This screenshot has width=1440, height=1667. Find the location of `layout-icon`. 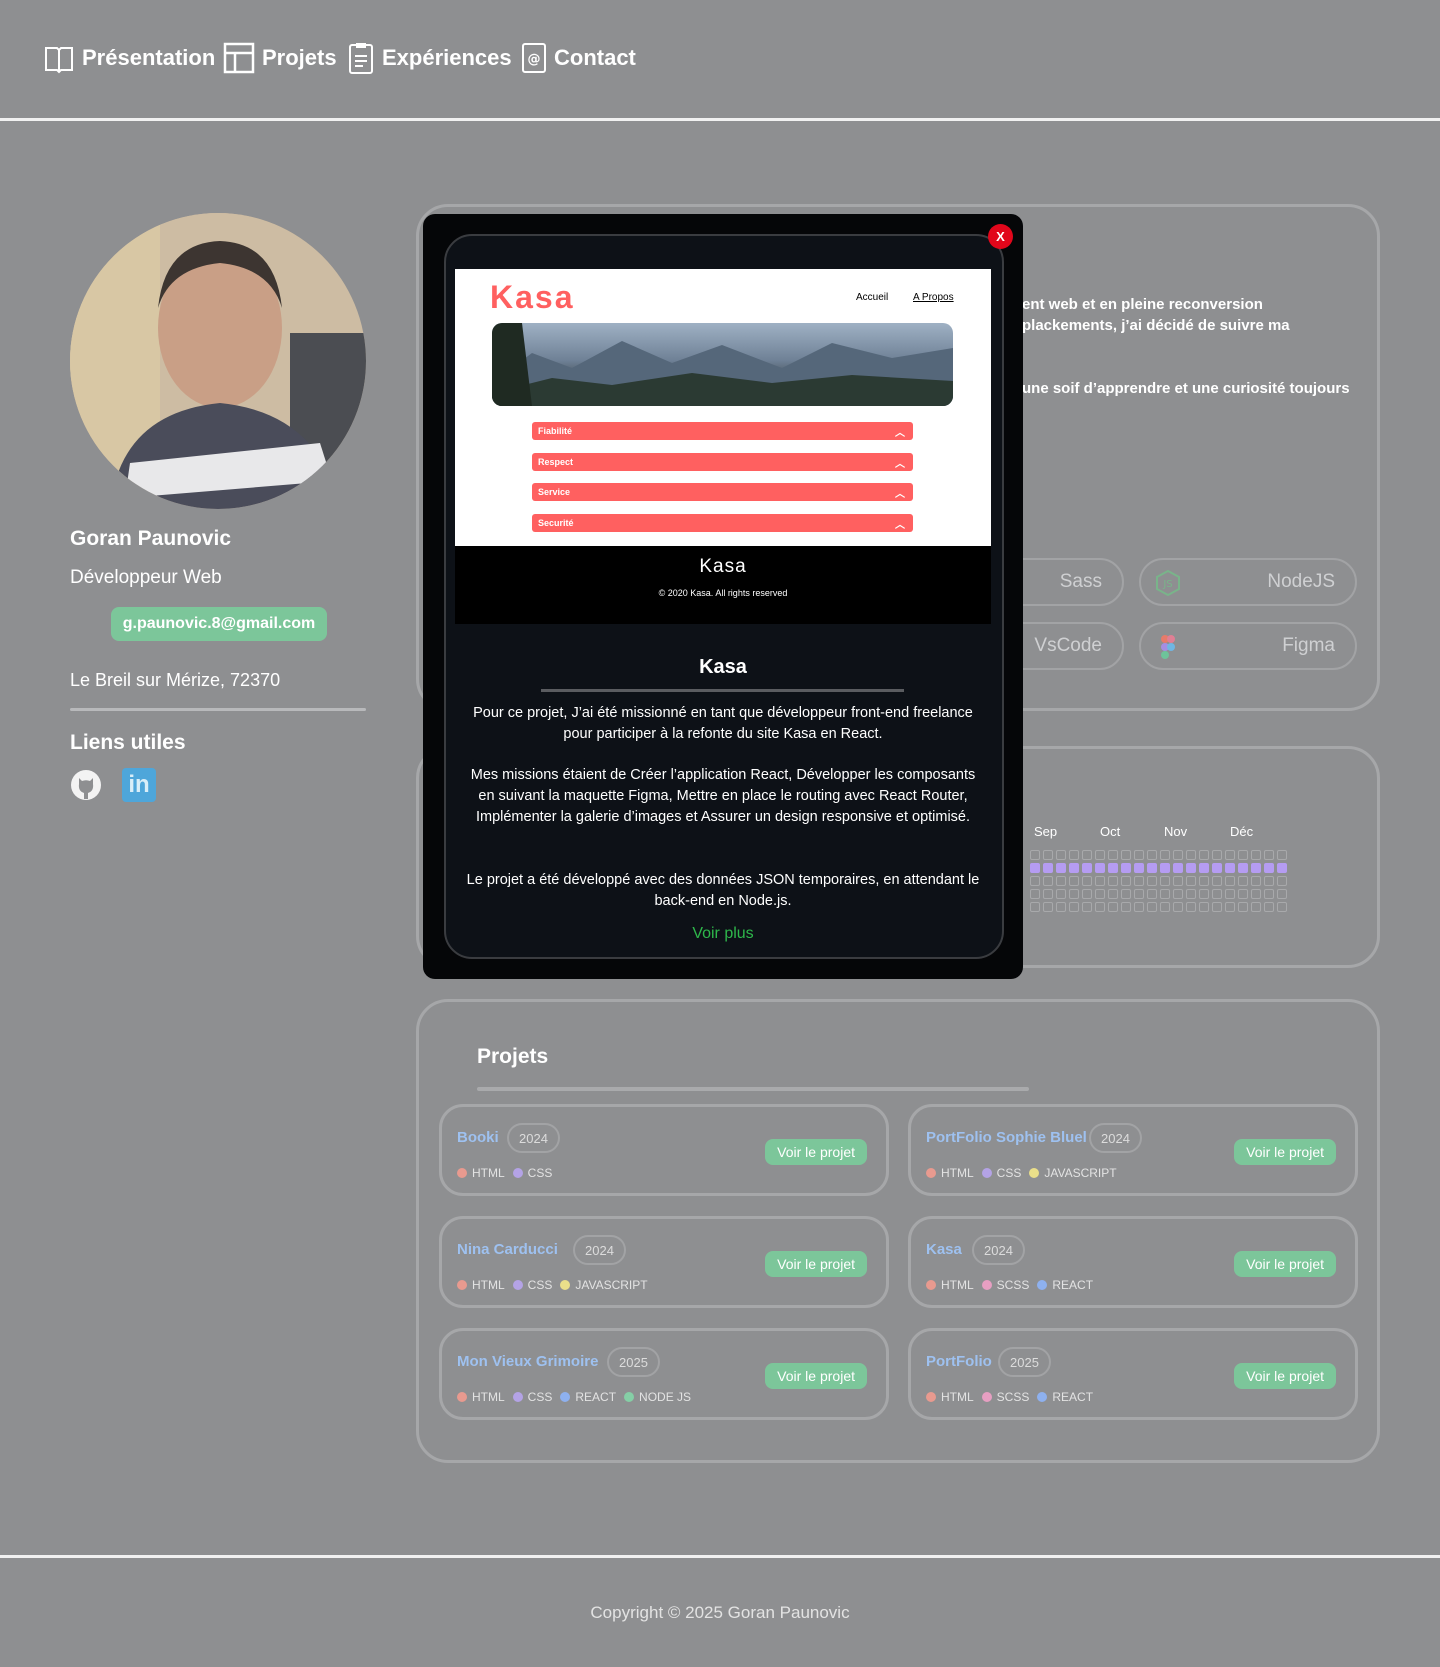

layout-icon is located at coordinates (239, 58).